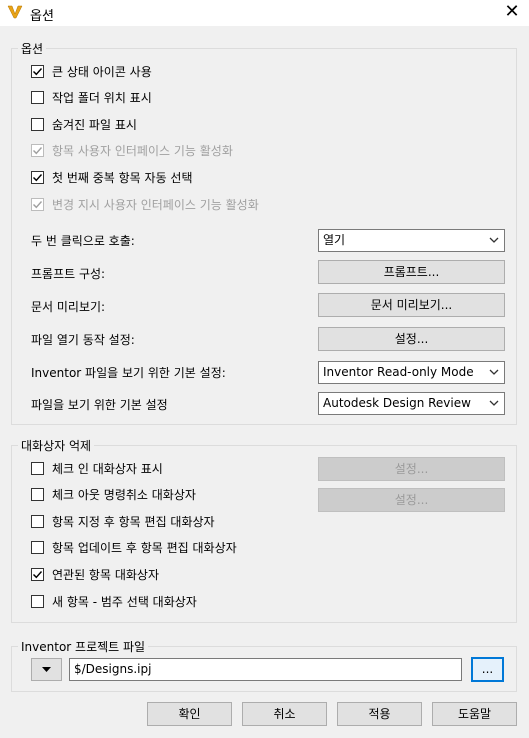 This screenshot has height=738, width=529. I want to click on checkbox-row: 작업 폴더 위치 표시, so click(91, 98).